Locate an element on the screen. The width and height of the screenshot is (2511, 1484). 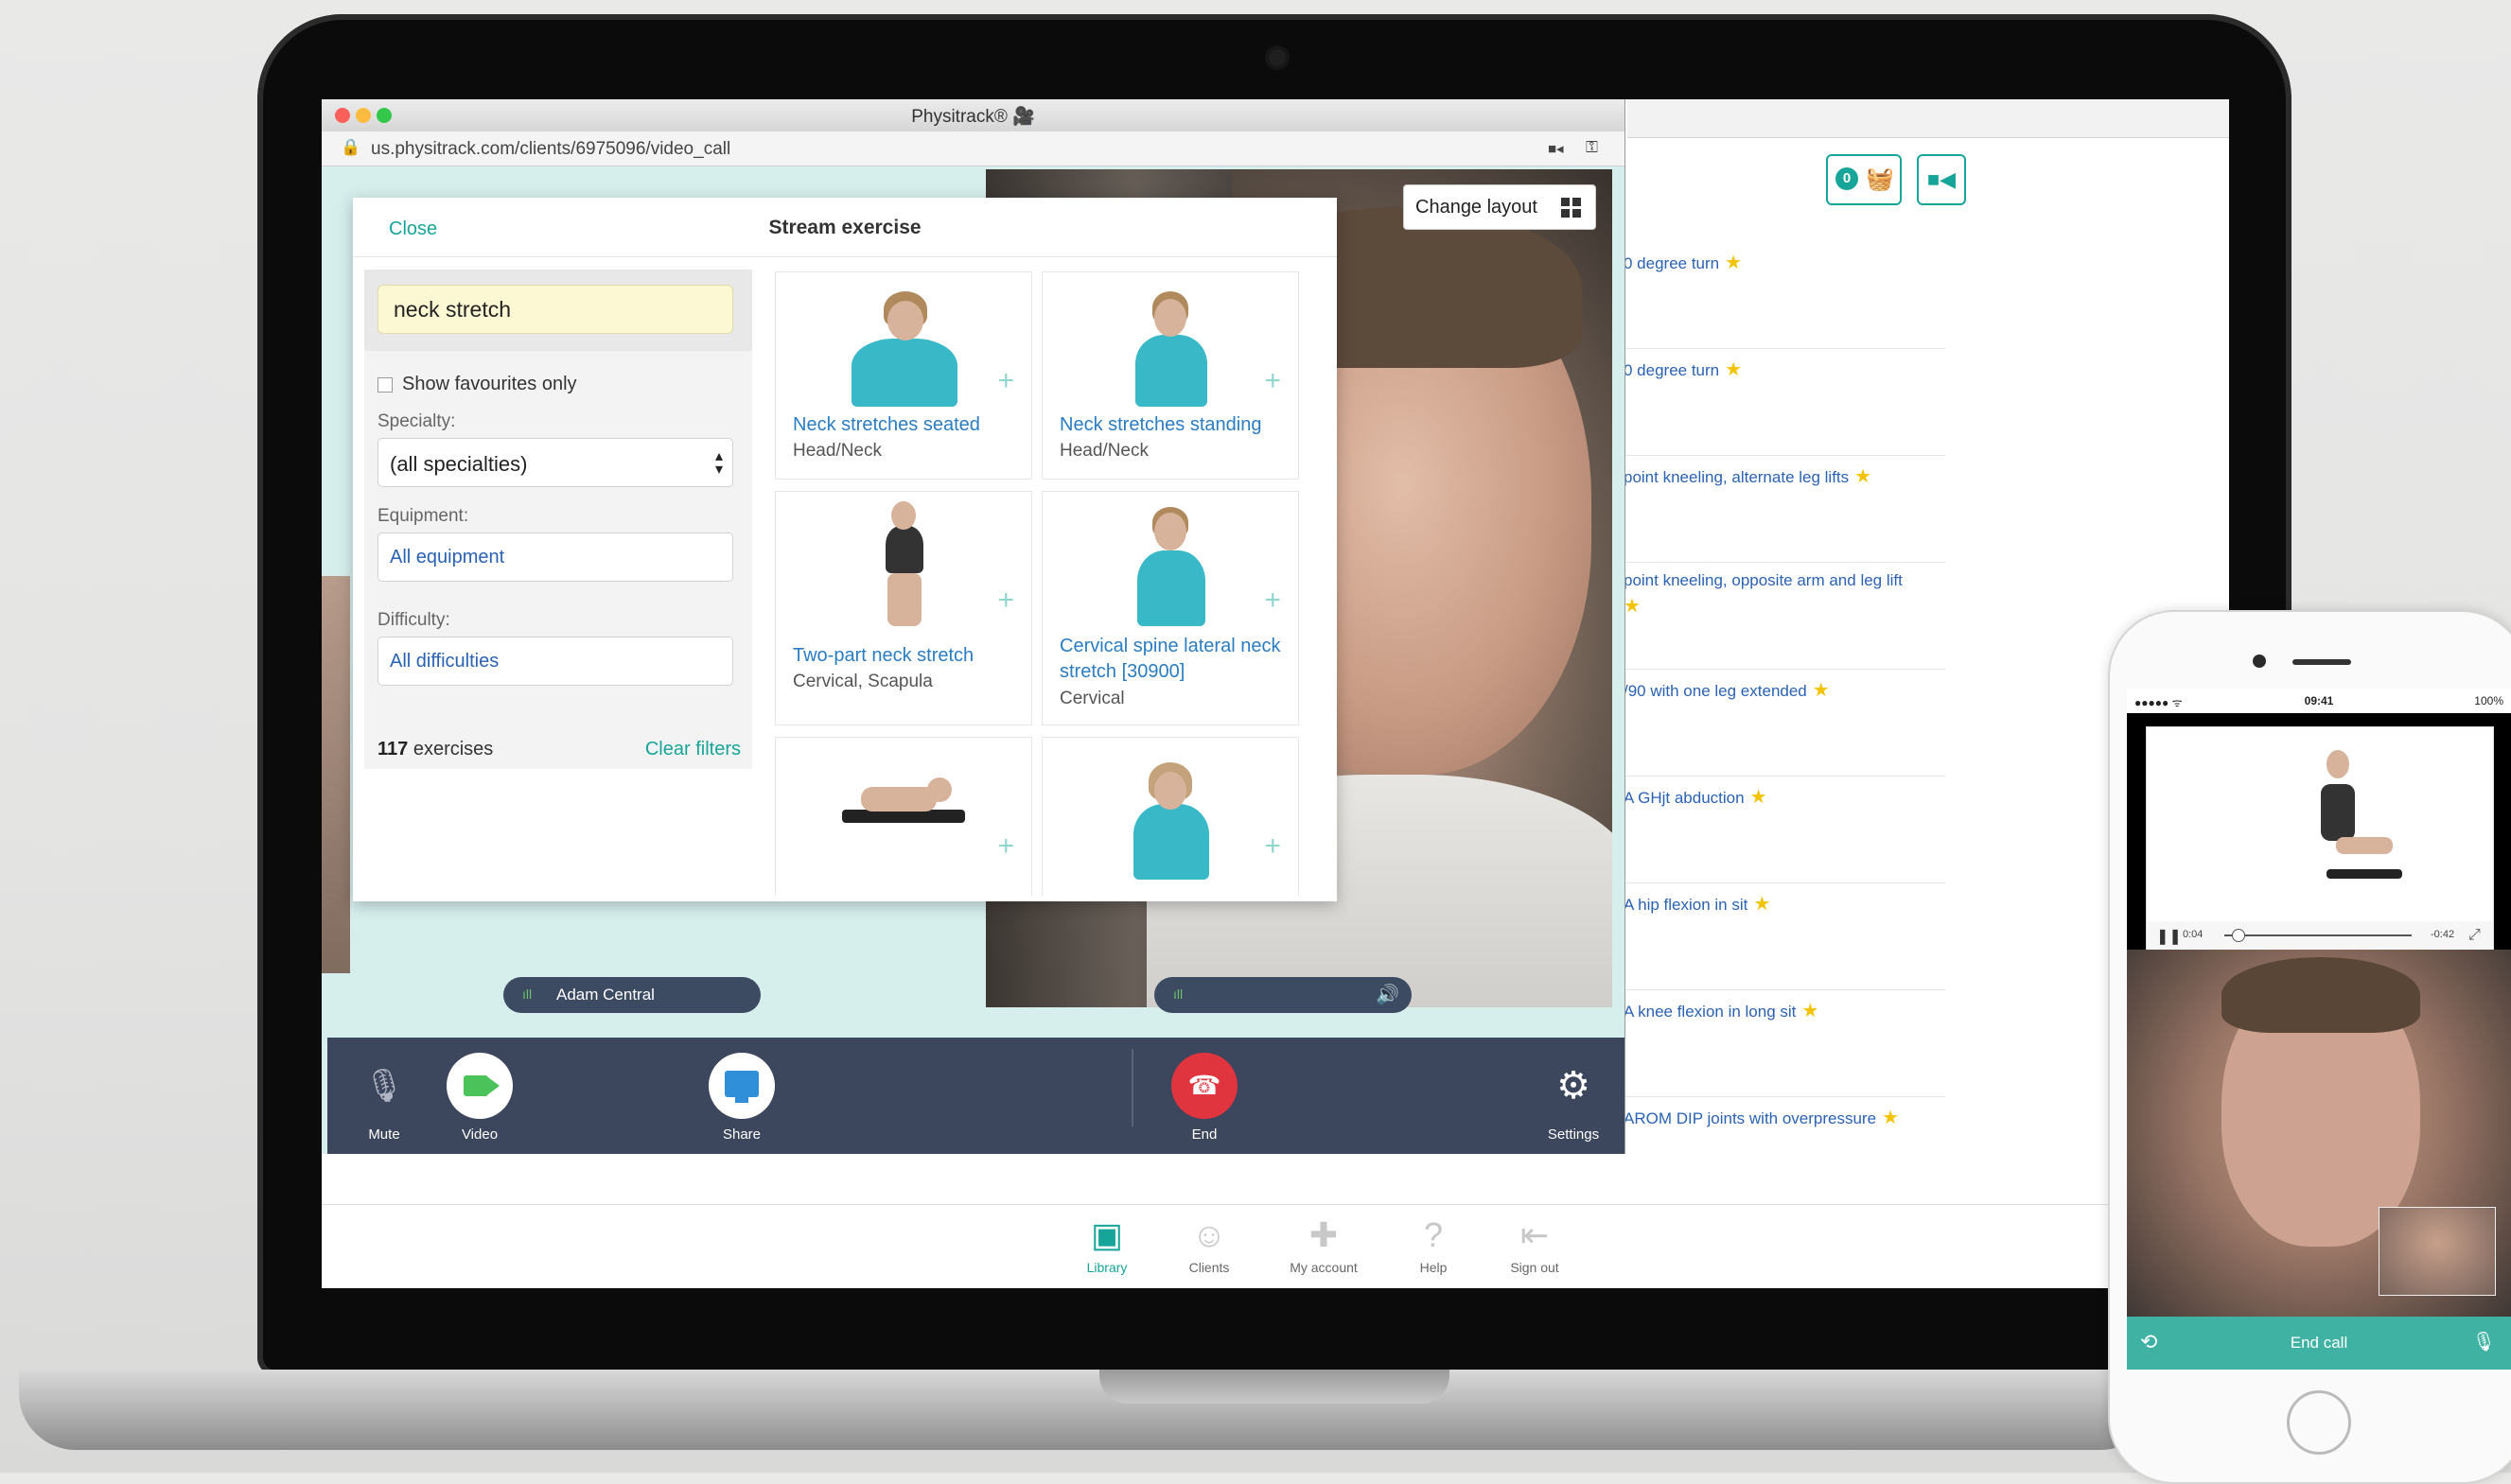
window-titlebar: Physitrack® 🎥 is located at coordinates (973, 115).